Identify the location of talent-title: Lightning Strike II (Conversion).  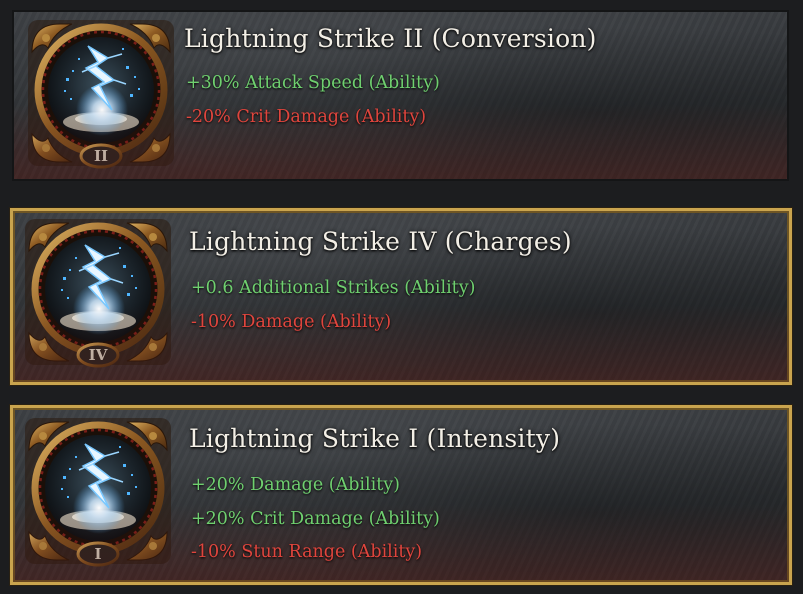
(390, 38).